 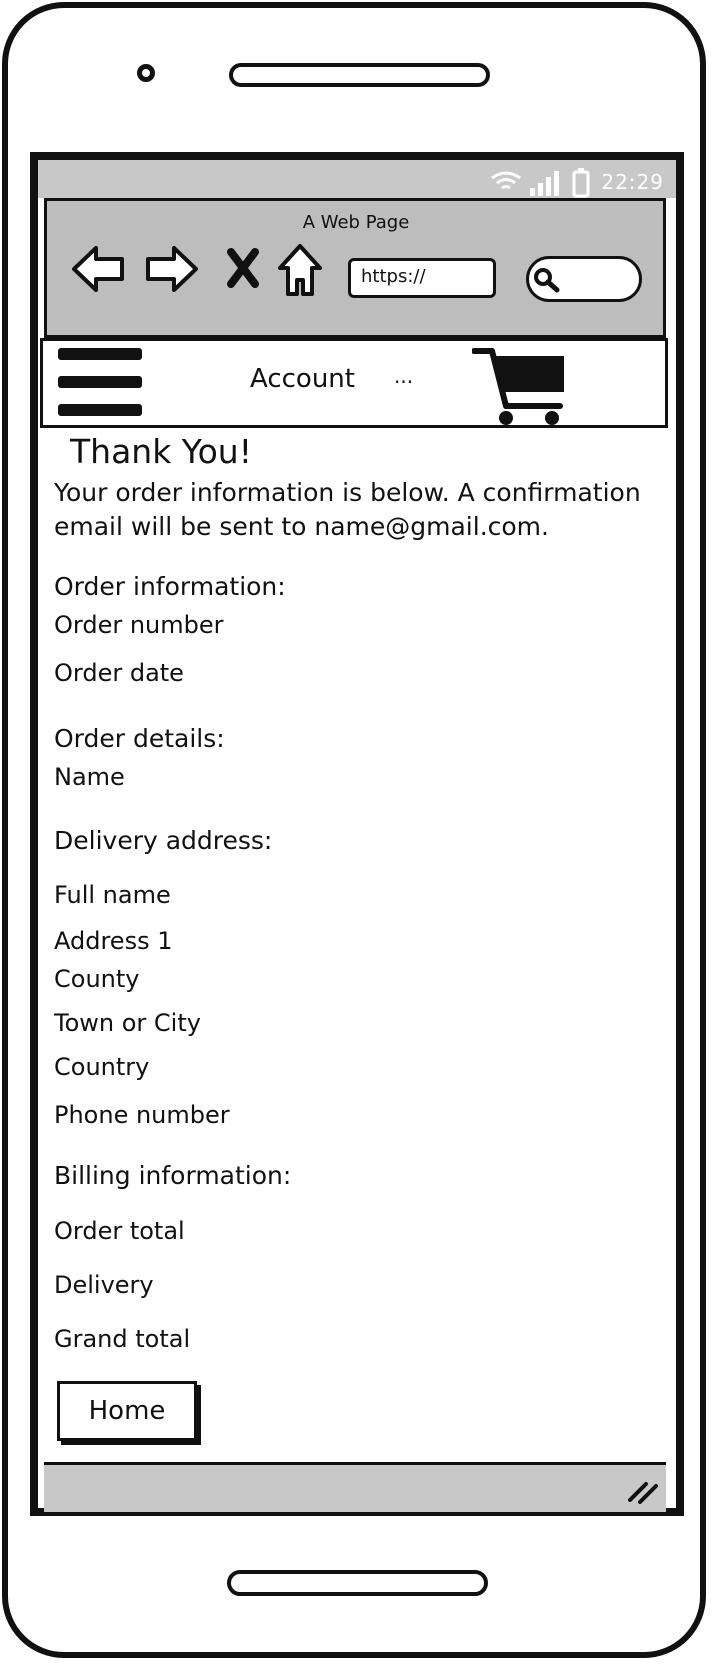 I want to click on county-label: County, so click(x=97, y=979).